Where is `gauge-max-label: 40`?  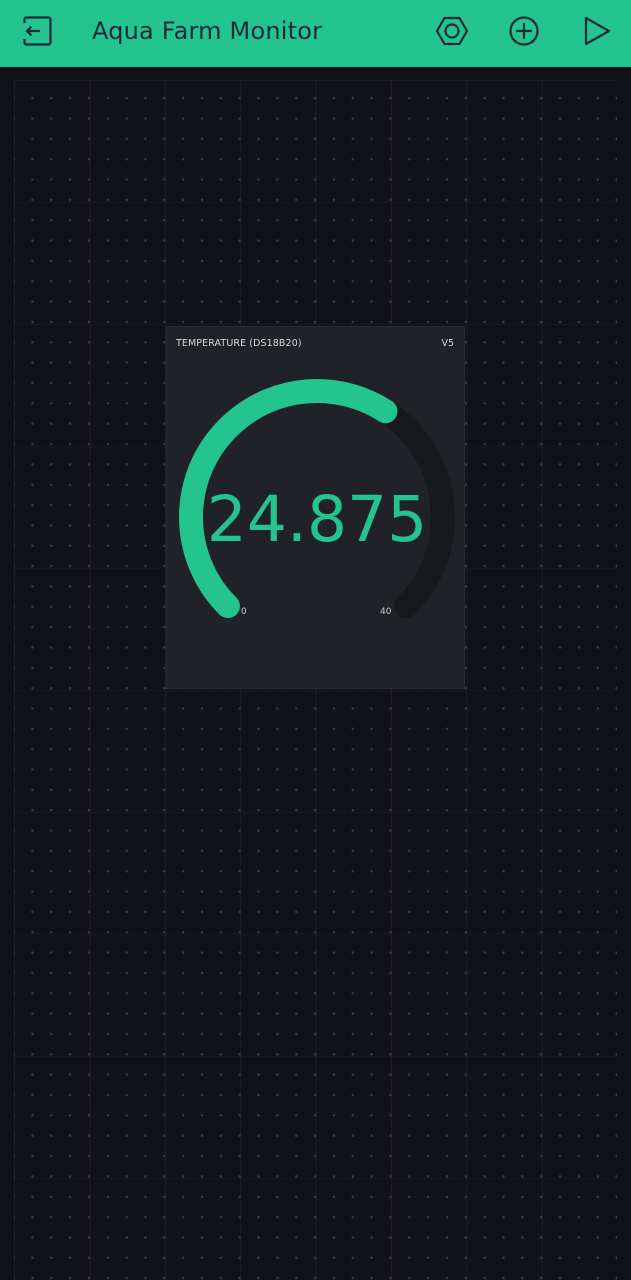 gauge-max-label: 40 is located at coordinates (386, 612).